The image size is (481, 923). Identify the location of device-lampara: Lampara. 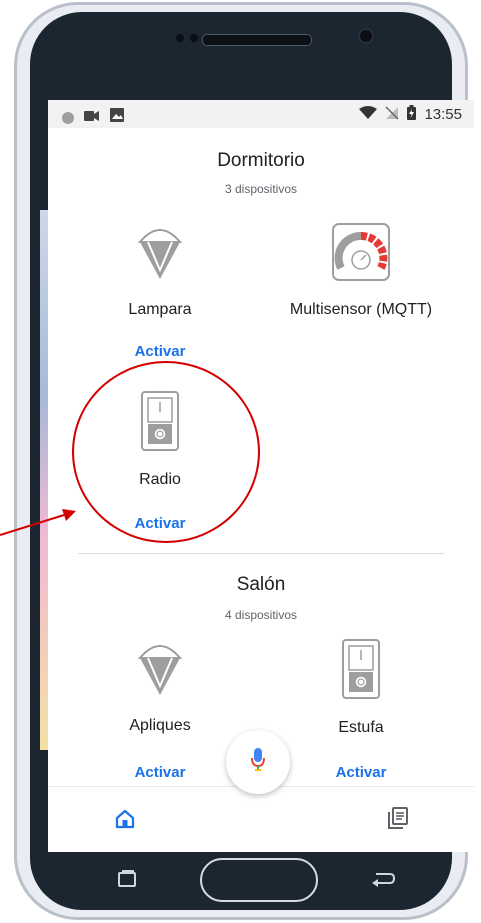
(160, 270).